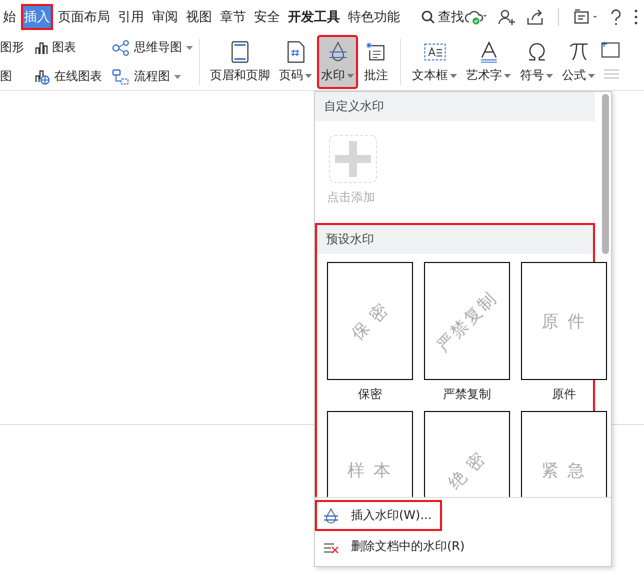  I want to click on help-icon, so click(616, 17).